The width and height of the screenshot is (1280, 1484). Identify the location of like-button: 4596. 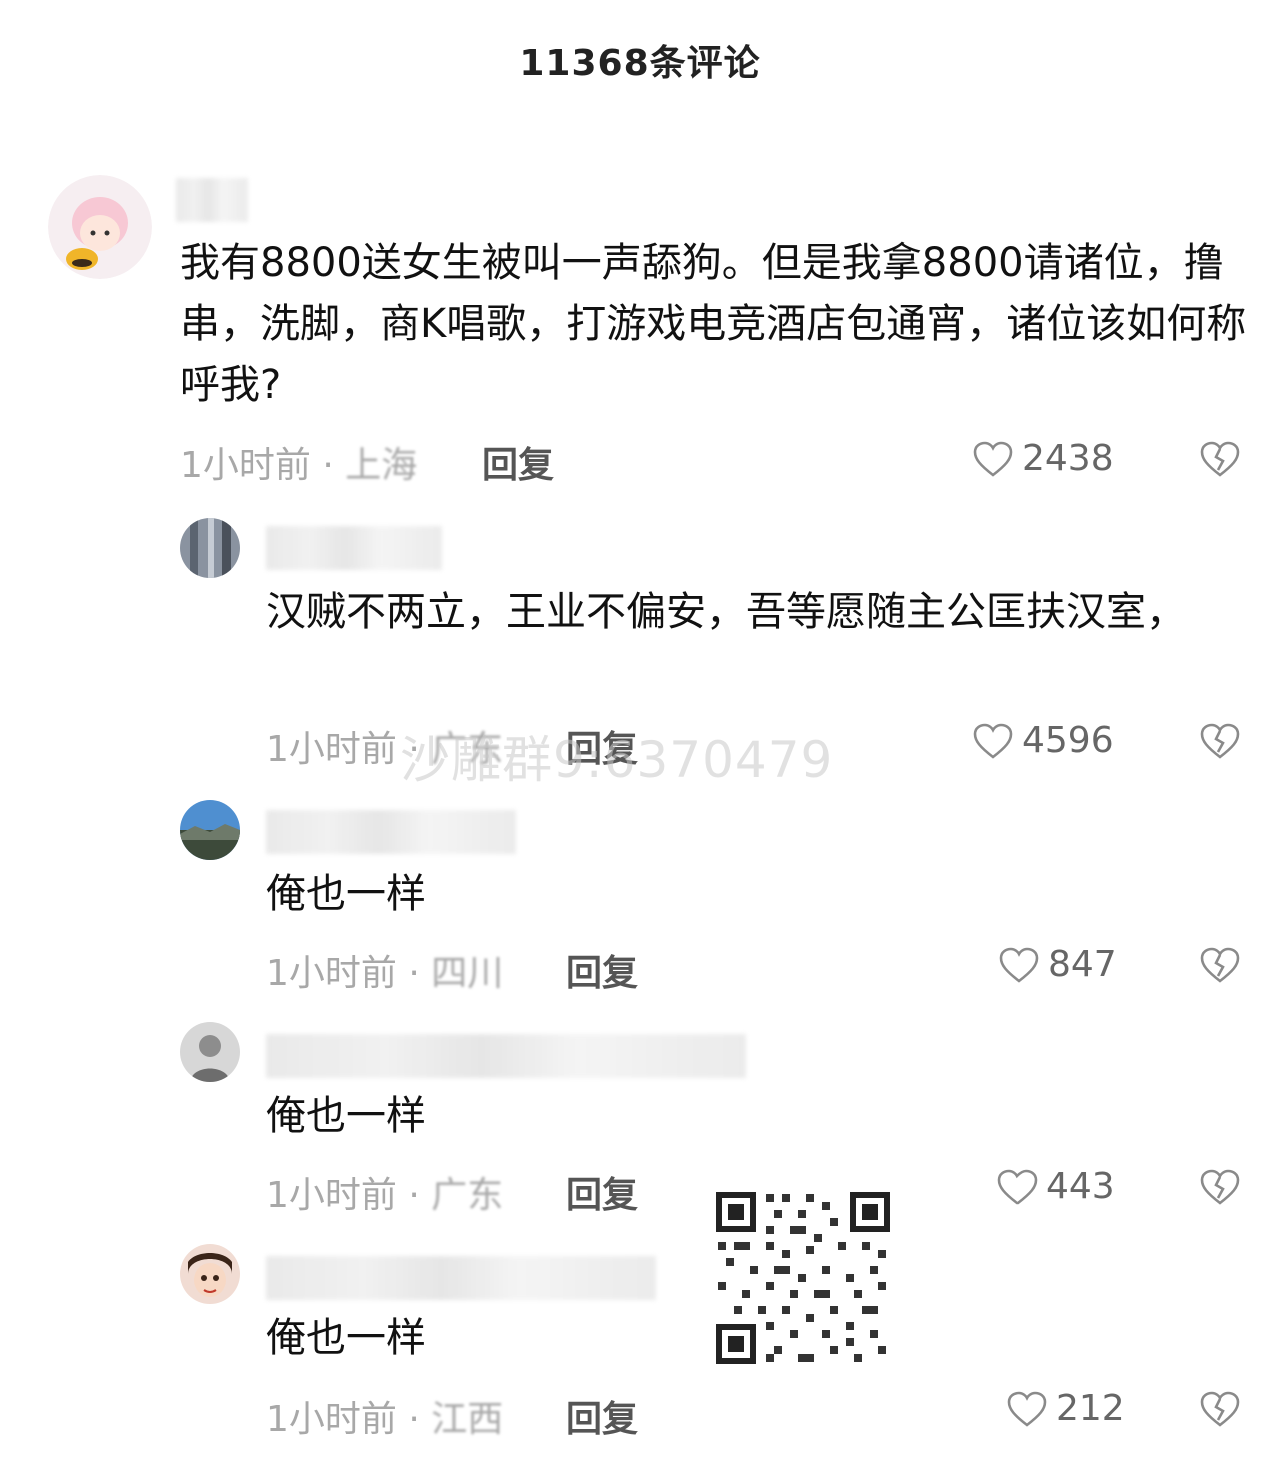
(1043, 740).